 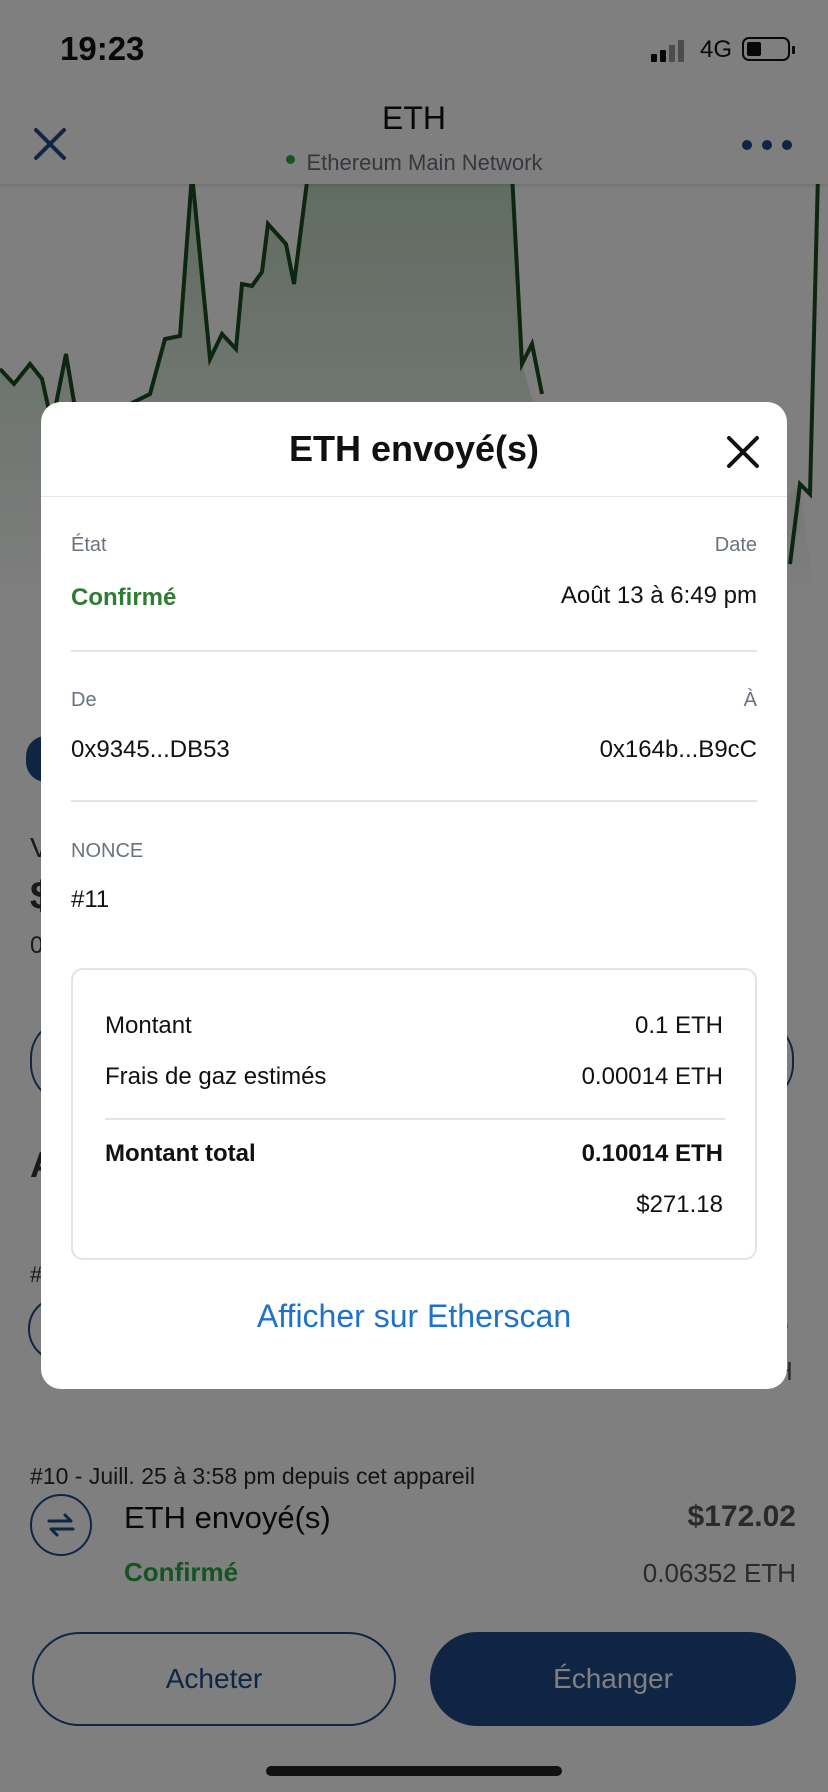 What do you see at coordinates (89, 545) in the screenshot?
I see `state-label: État` at bounding box center [89, 545].